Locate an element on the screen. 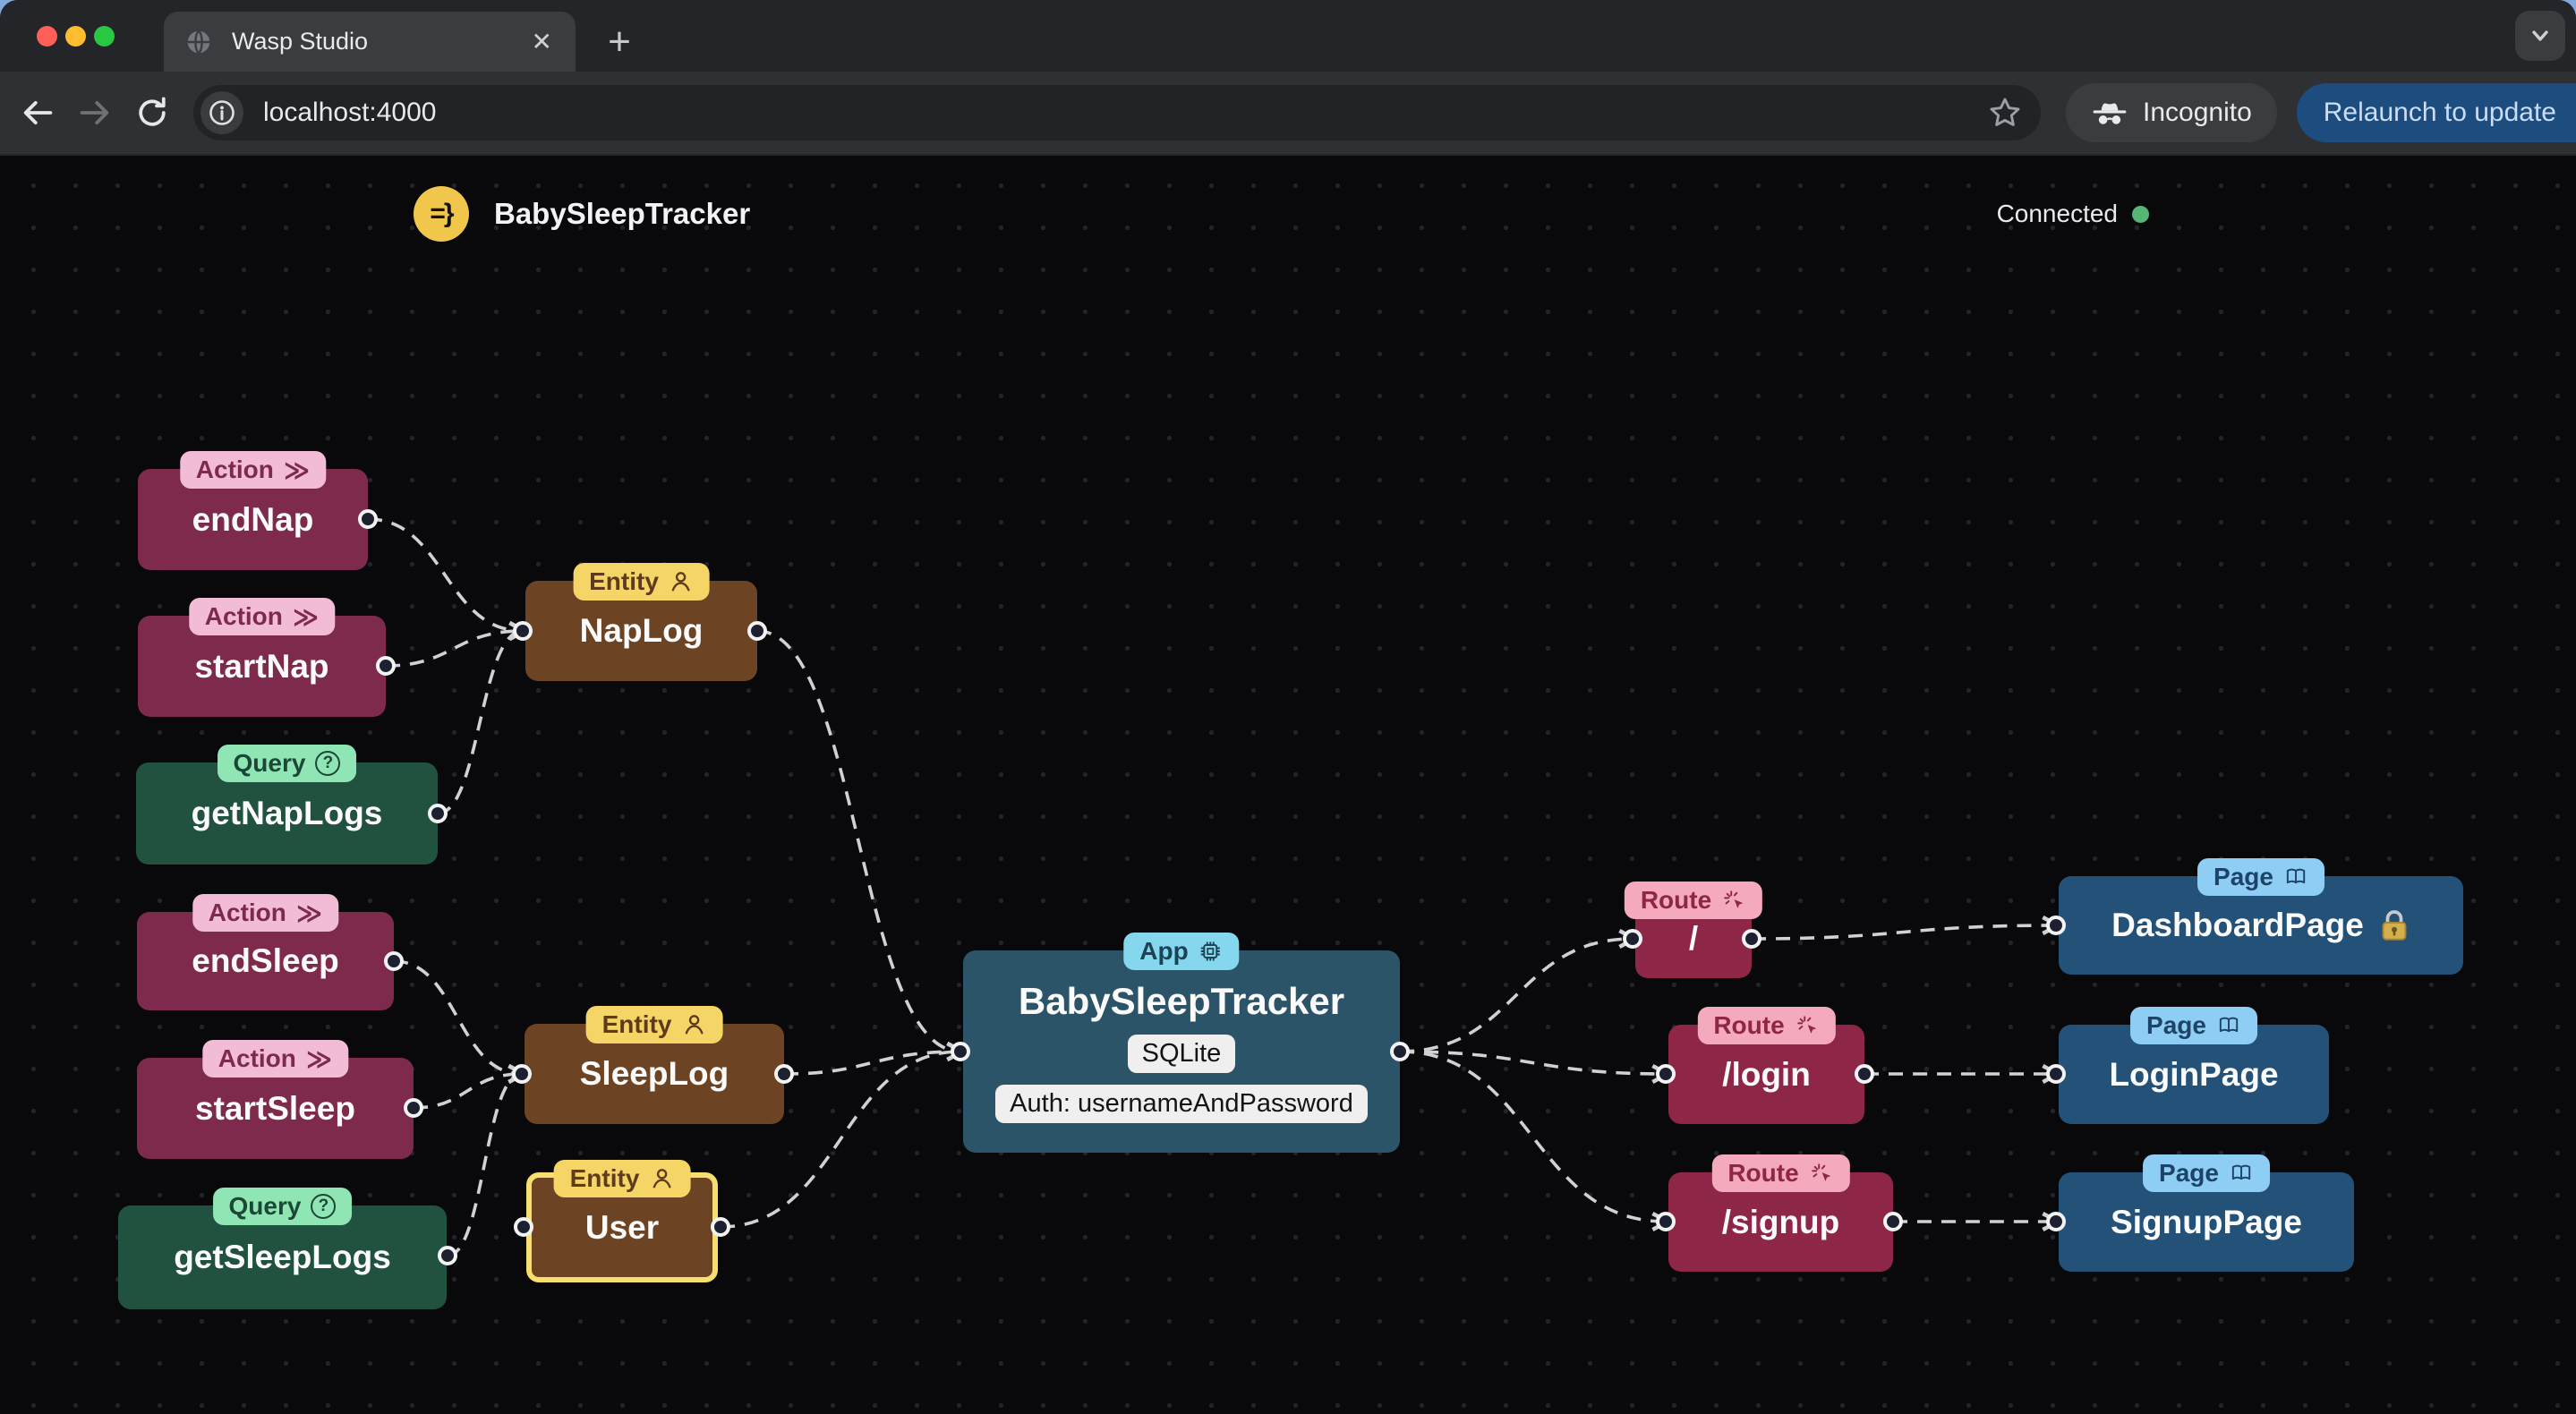 This screenshot has height=1414, width=2576. port-endNap-out is located at coordinates (368, 519).